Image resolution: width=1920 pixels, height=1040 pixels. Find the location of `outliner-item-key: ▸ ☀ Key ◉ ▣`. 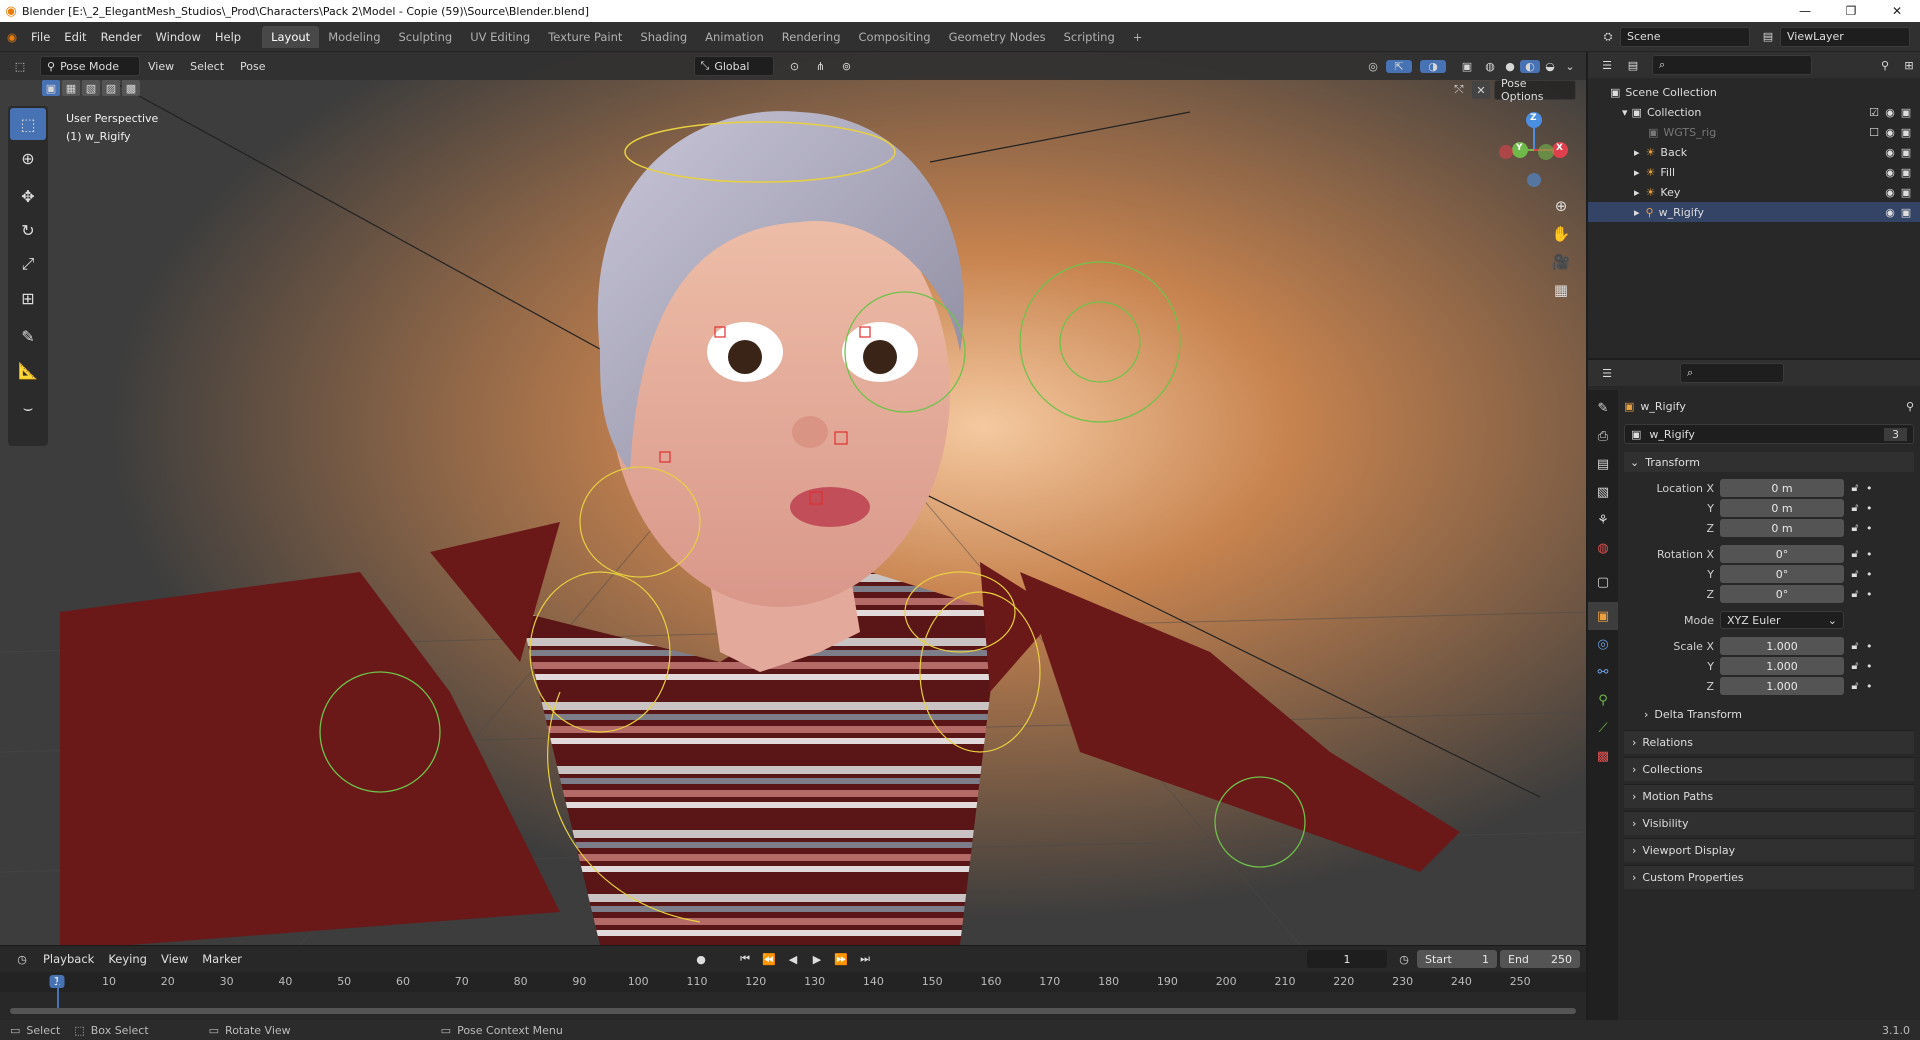

outliner-item-key: ▸ ☀ Key ◉ ▣ is located at coordinates (1754, 192).